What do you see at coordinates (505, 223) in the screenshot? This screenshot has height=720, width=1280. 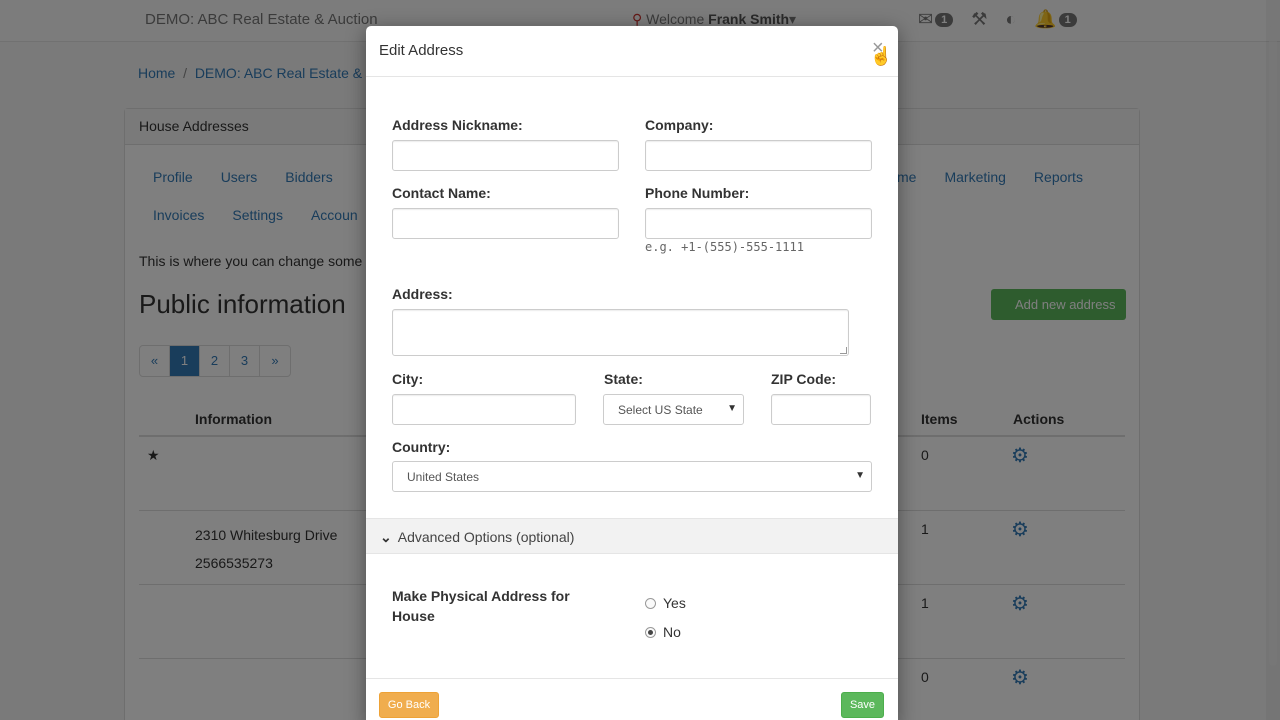 I see `contact-input` at bounding box center [505, 223].